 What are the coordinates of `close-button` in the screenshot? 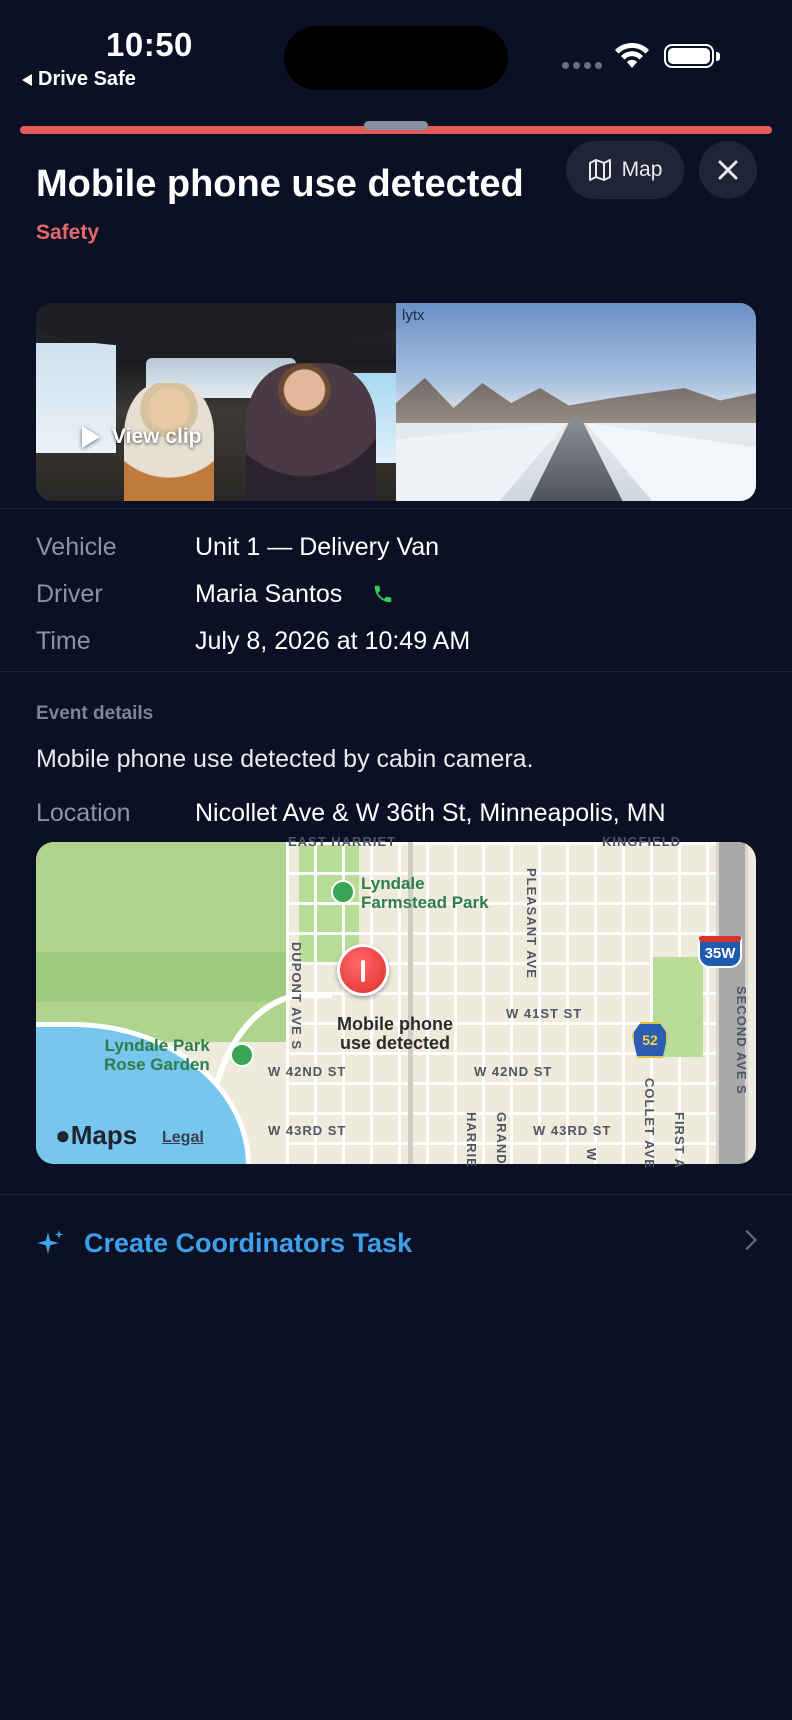 It's located at (728, 170).